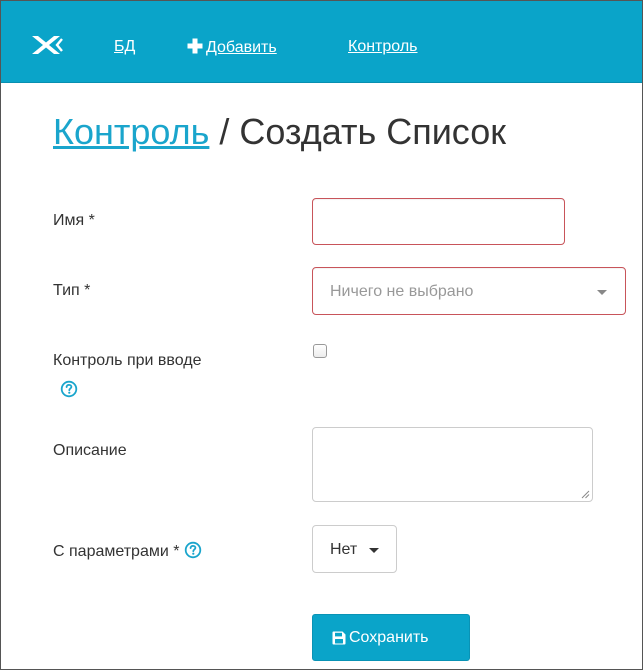 The height and width of the screenshot is (670, 643). Describe the element at coordinates (321, 42) in the screenshot. I see `top-navbar: БД Добавить Контроль` at that location.